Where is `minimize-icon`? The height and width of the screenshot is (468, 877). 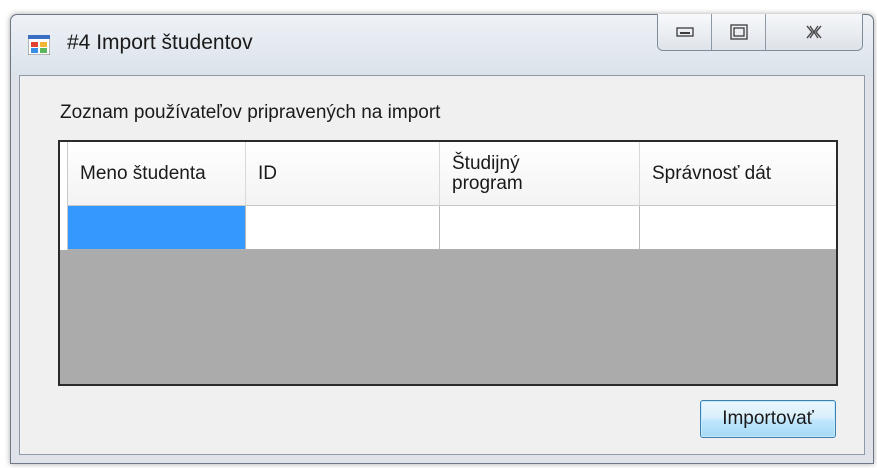
minimize-icon is located at coordinates (684, 32).